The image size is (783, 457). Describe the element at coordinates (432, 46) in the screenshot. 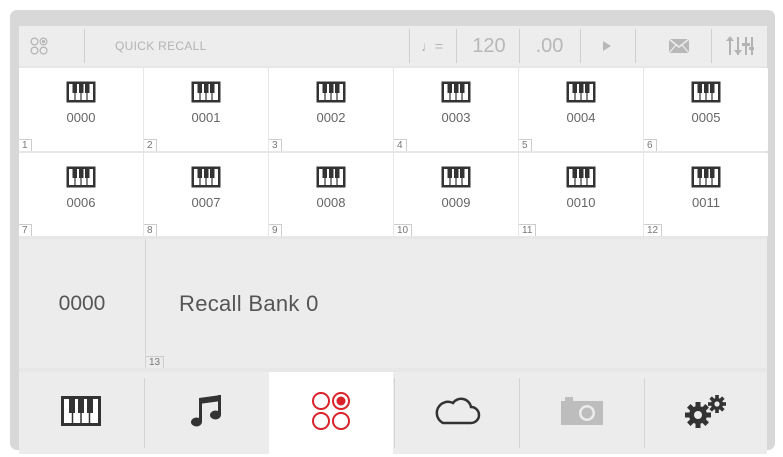

I see `tempo-icon: ♩=` at that location.